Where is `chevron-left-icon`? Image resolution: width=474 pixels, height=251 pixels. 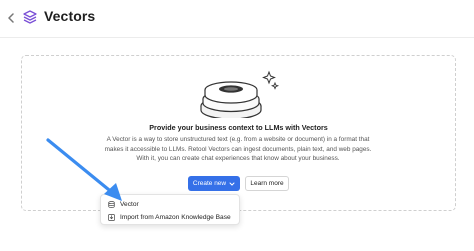
chevron-left-icon is located at coordinates (11, 18).